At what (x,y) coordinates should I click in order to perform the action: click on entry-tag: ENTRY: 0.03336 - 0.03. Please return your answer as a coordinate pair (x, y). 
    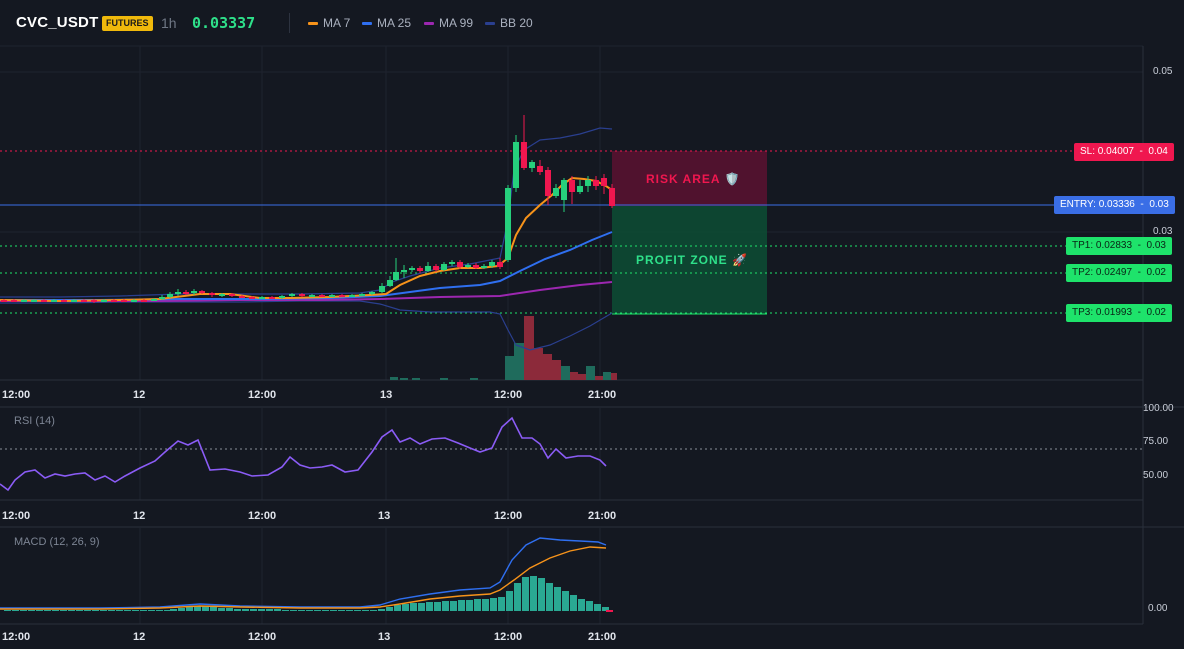
    Looking at the image, I should click on (1114, 205).